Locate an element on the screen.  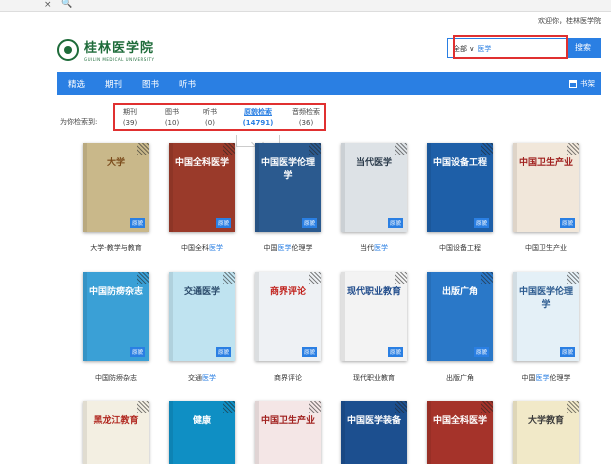
cover-title: 中国医学装备 is located at coordinates (374, 421).